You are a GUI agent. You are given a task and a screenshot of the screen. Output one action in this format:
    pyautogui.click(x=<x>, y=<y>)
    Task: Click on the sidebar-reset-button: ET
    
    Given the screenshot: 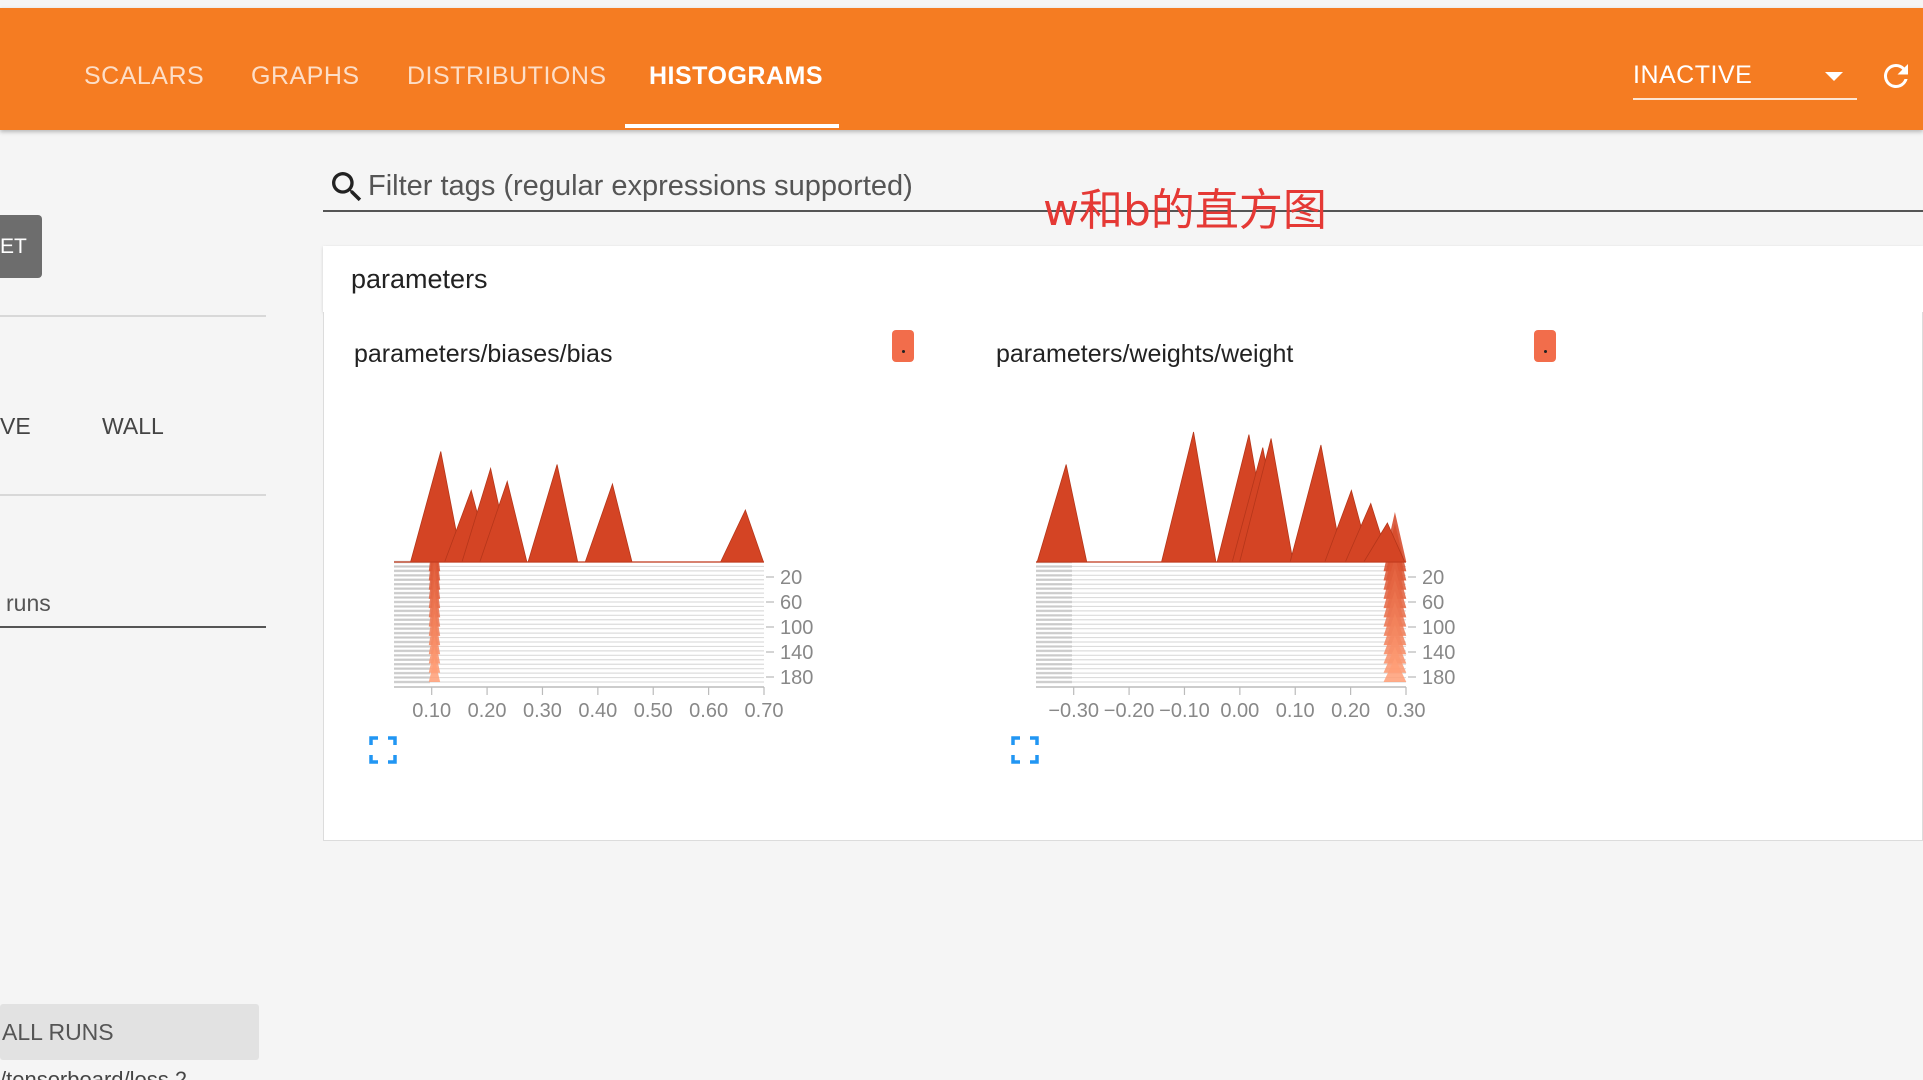 What is the action you would take?
    pyautogui.click(x=21, y=246)
    